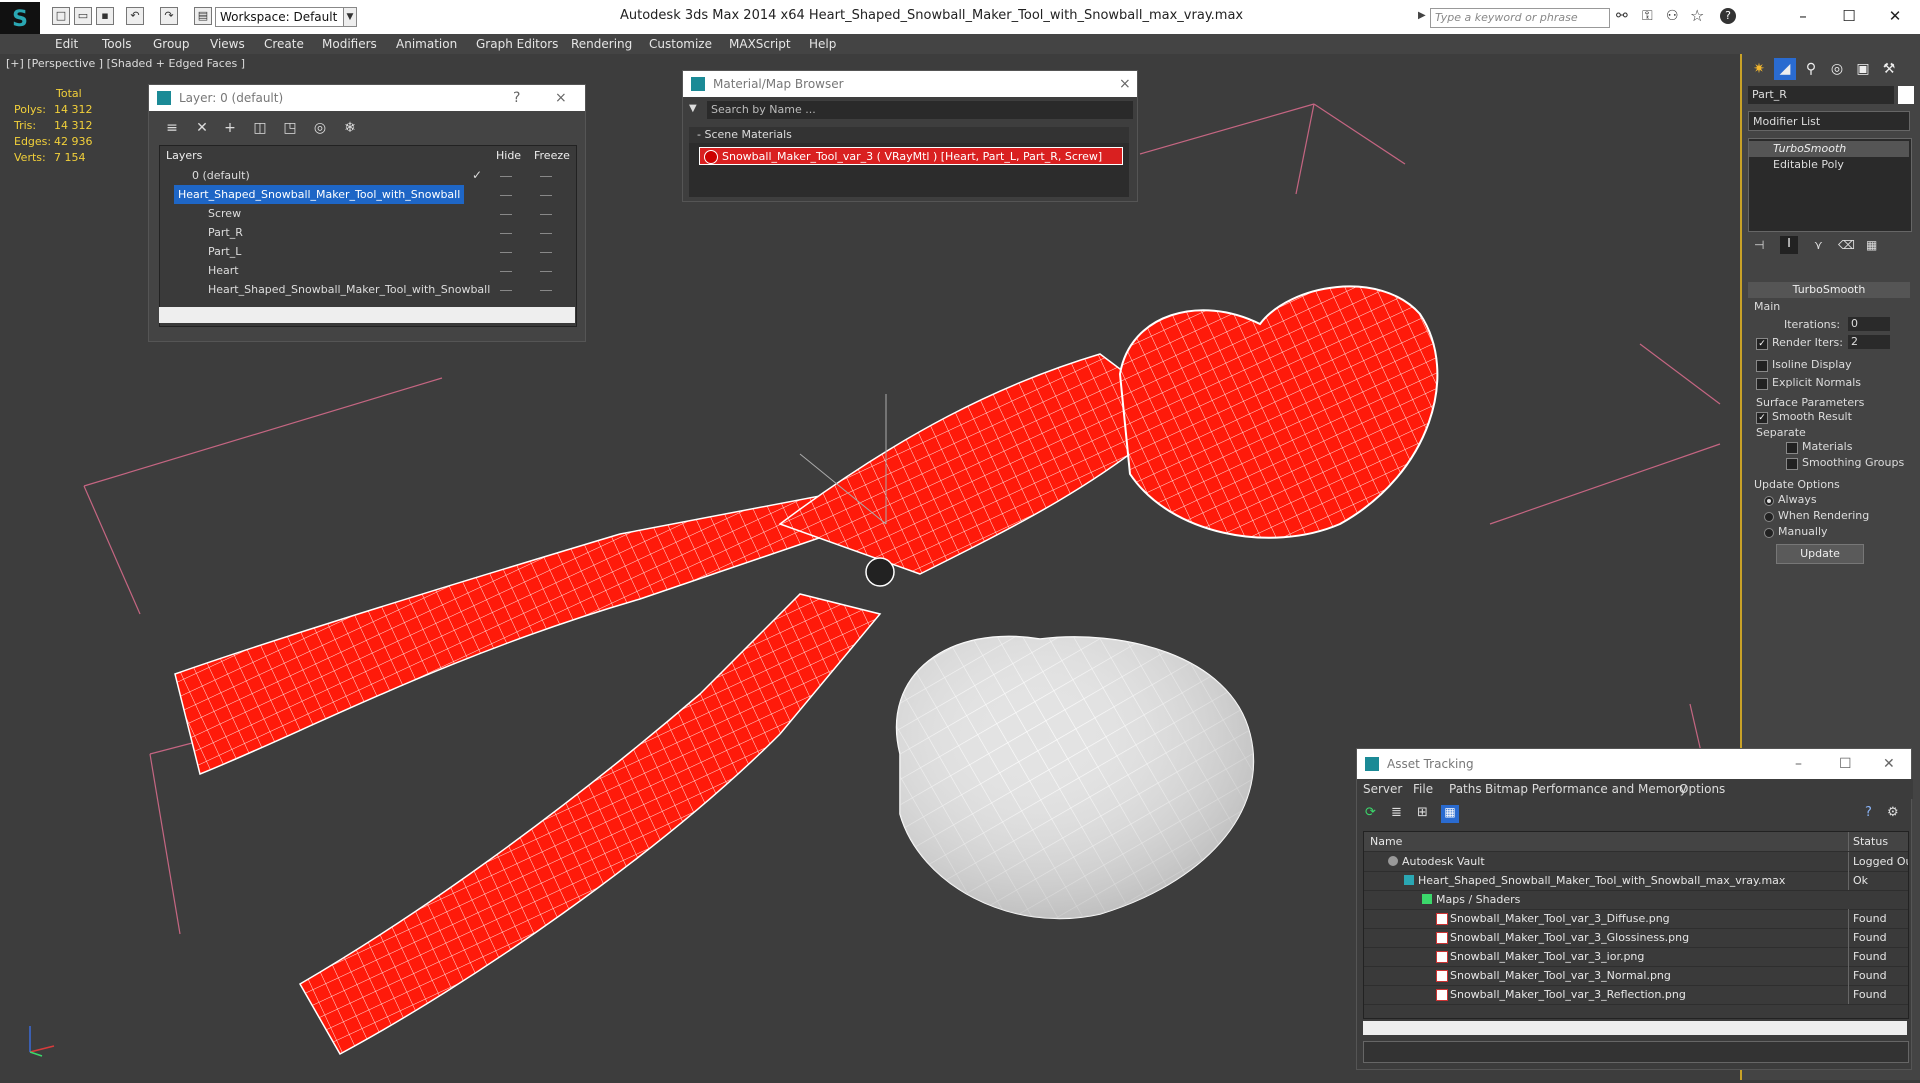 The width and height of the screenshot is (1920, 1083). Describe the element at coordinates (910, 84) in the screenshot. I see `material-browser-titlebar: Material/Map Browser ×` at that location.